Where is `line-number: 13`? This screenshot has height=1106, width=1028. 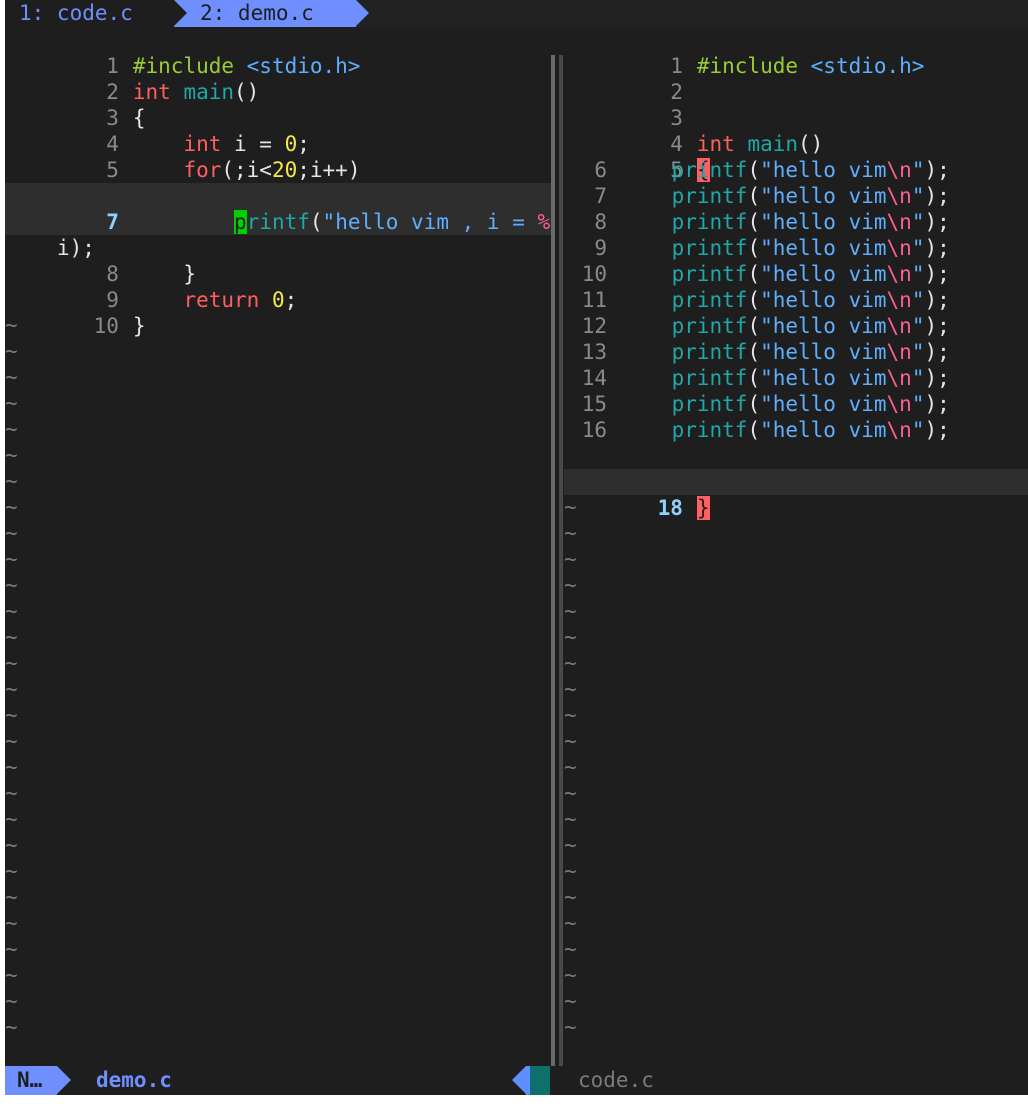 line-number: 13 is located at coordinates (594, 352).